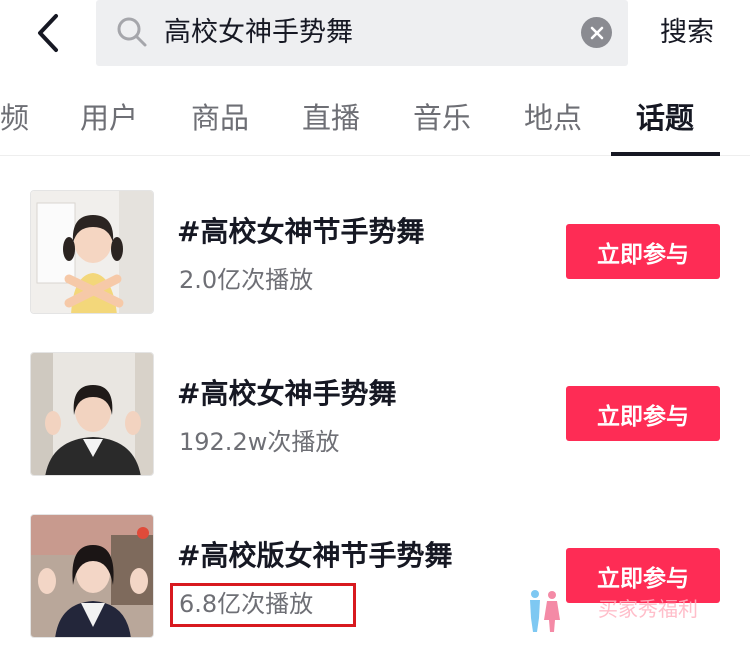 The height and width of the screenshot is (649, 750). What do you see at coordinates (258, 32) in the screenshot?
I see `search-query-text: 高校女神手势舞` at bounding box center [258, 32].